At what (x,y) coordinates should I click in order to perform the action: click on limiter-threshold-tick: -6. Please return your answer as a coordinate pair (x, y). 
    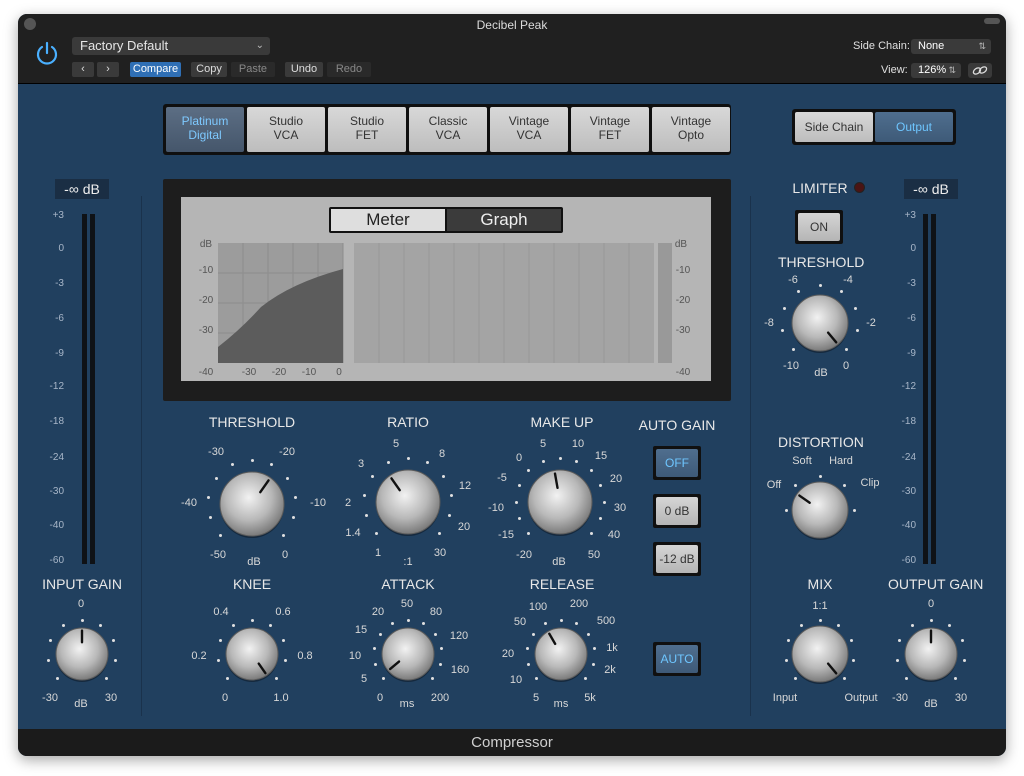
    Looking at the image, I should click on (793, 280).